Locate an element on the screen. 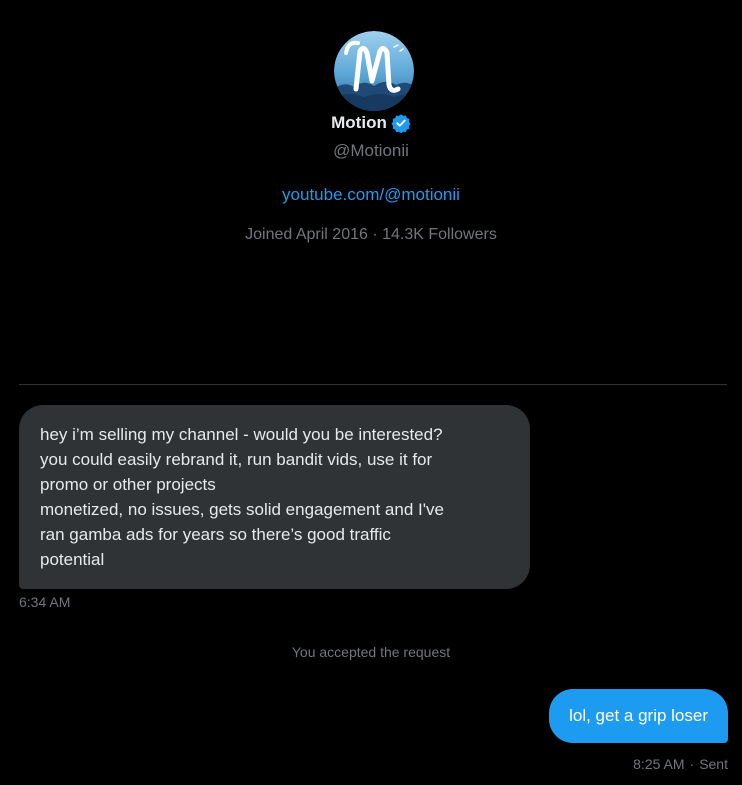 The width and height of the screenshot is (742, 785). outgoing-message-status: 8:25 AM · Sent is located at coordinates (680, 764).